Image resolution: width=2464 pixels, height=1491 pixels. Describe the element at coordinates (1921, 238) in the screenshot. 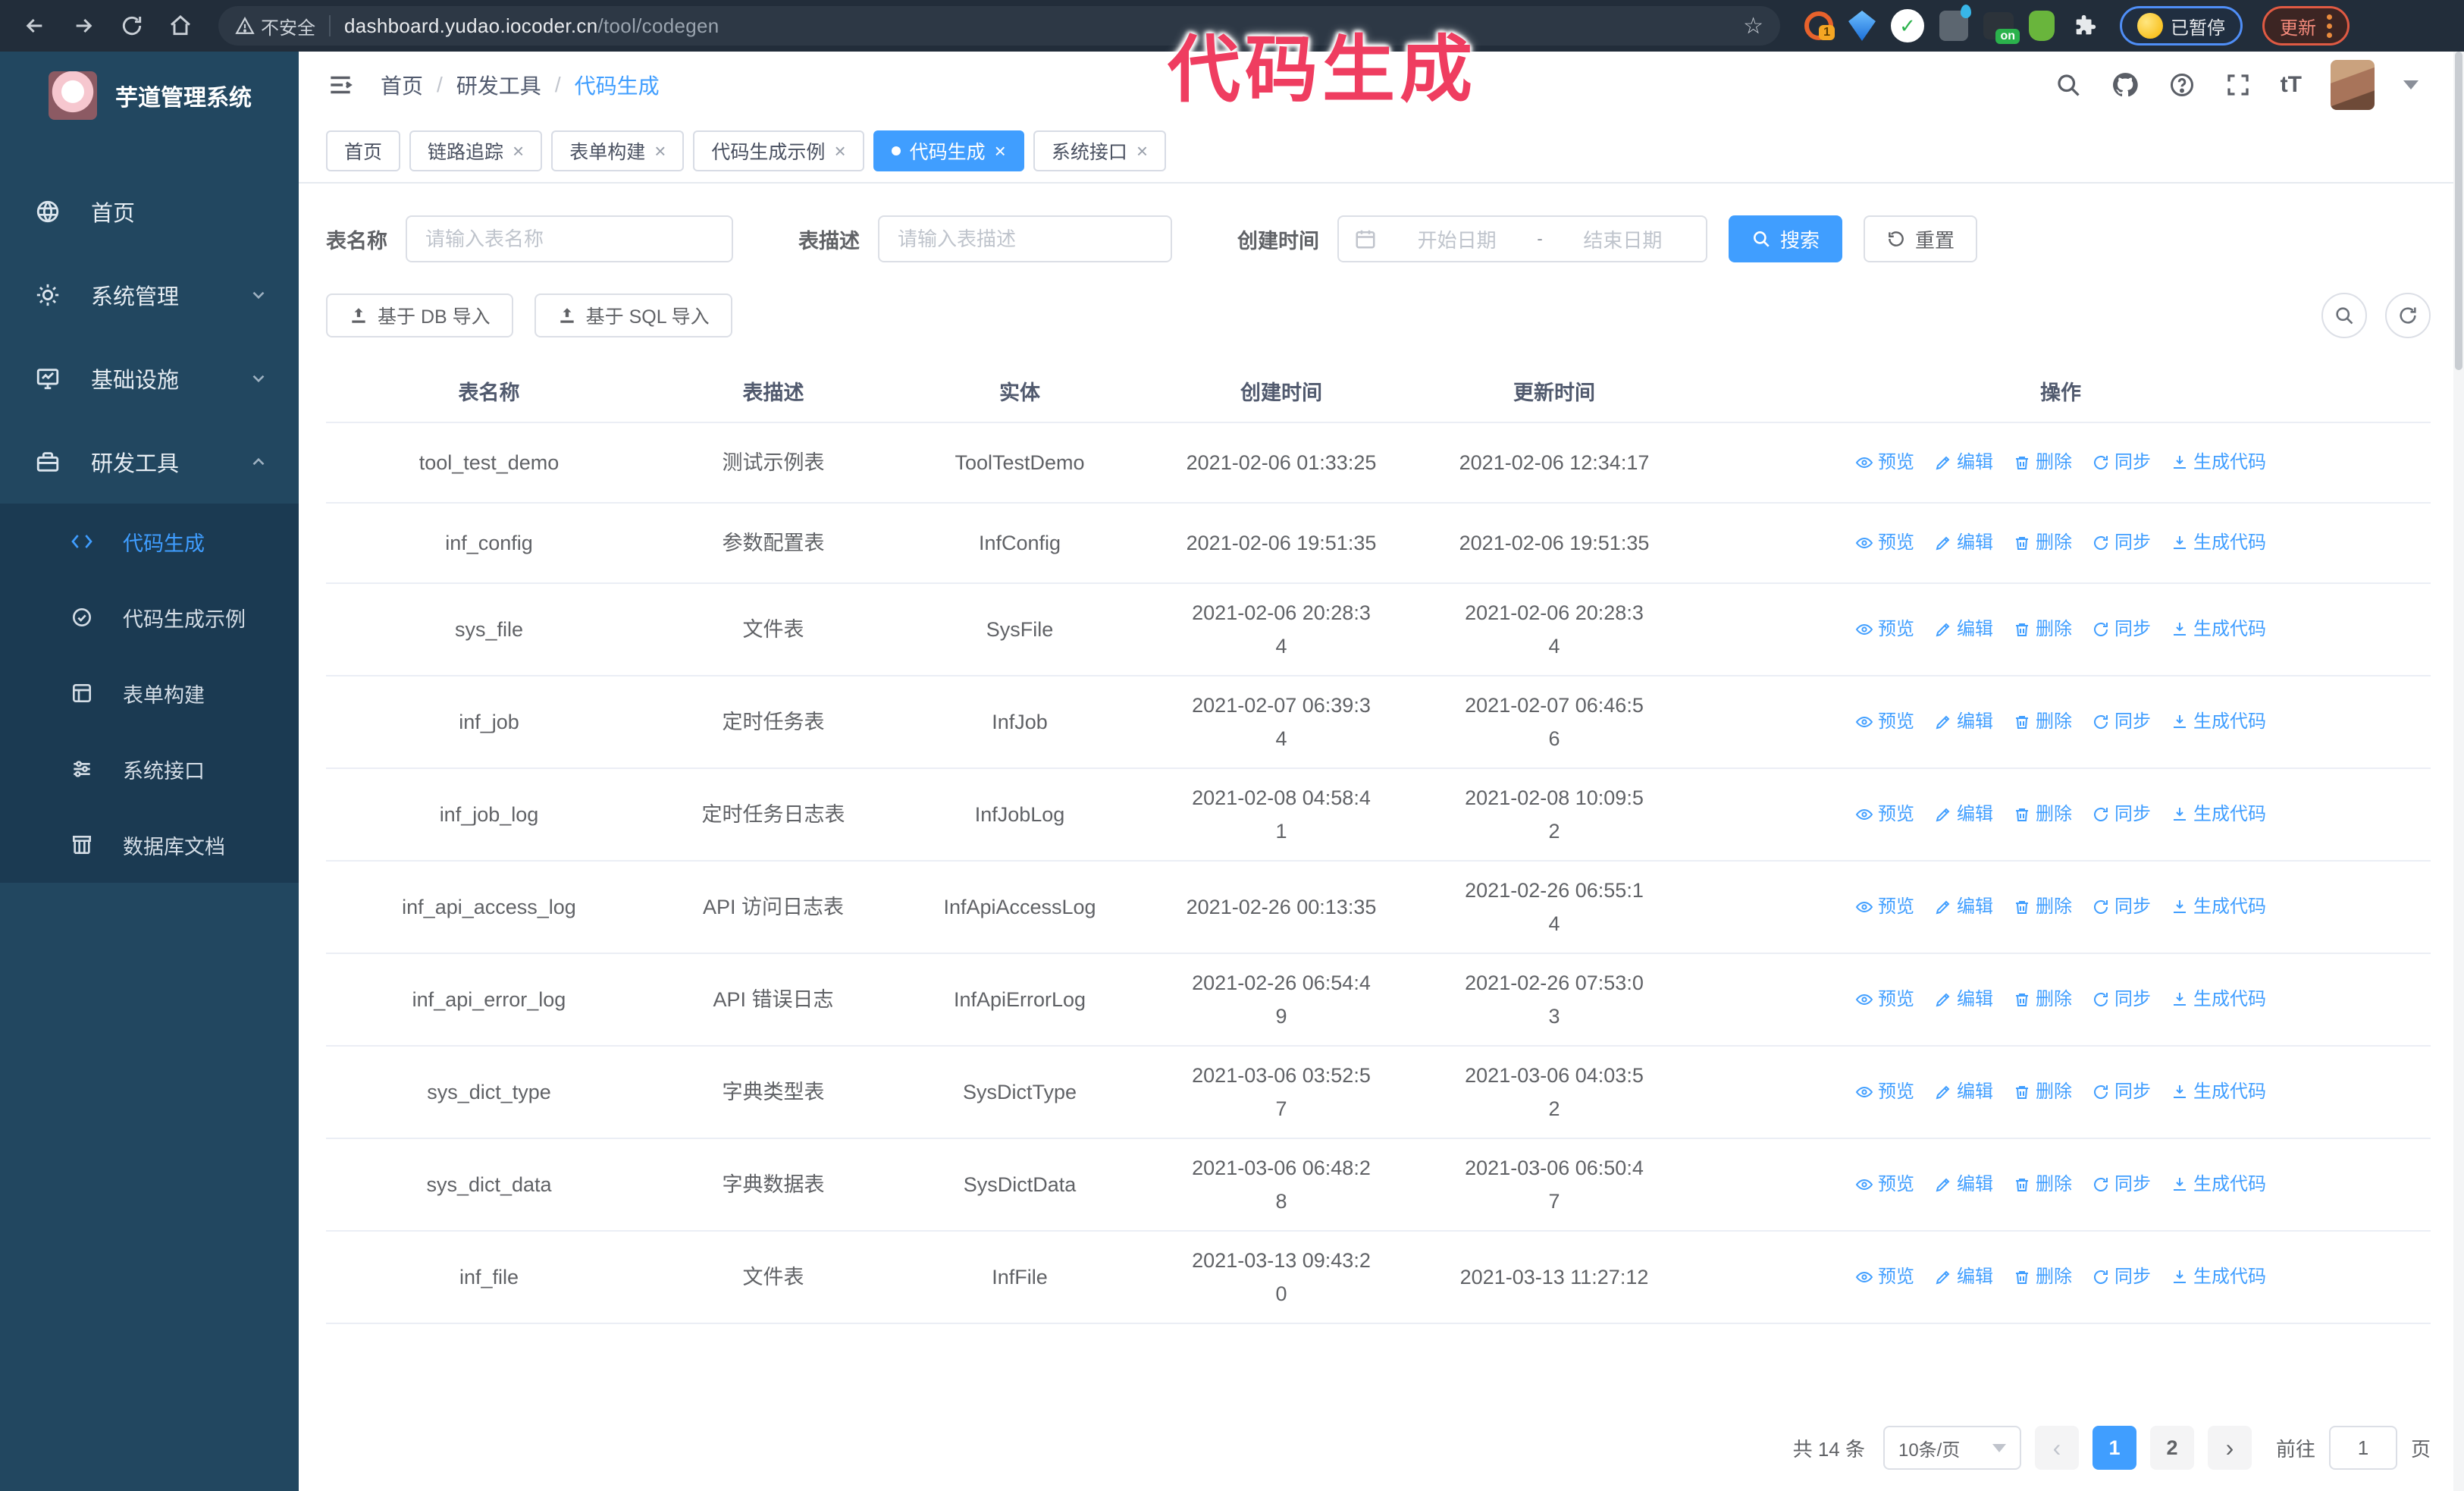

I see `reset-button: 重置` at that location.